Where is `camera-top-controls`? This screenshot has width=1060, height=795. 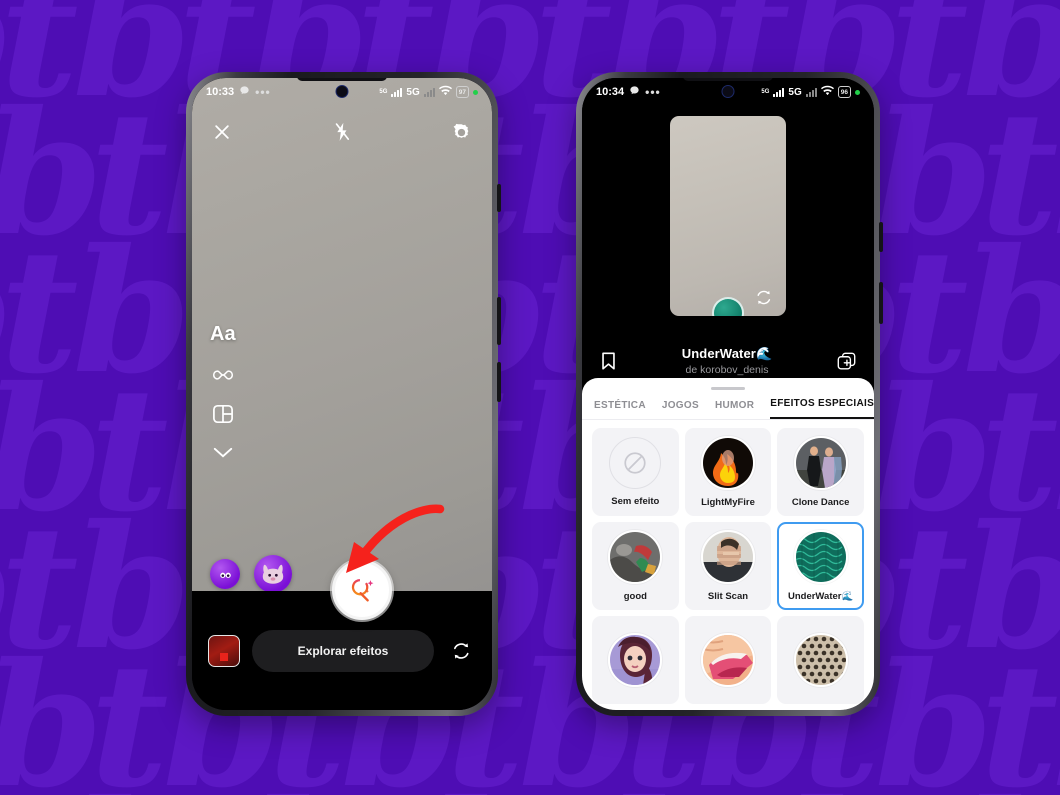
camera-top-controls is located at coordinates (342, 132).